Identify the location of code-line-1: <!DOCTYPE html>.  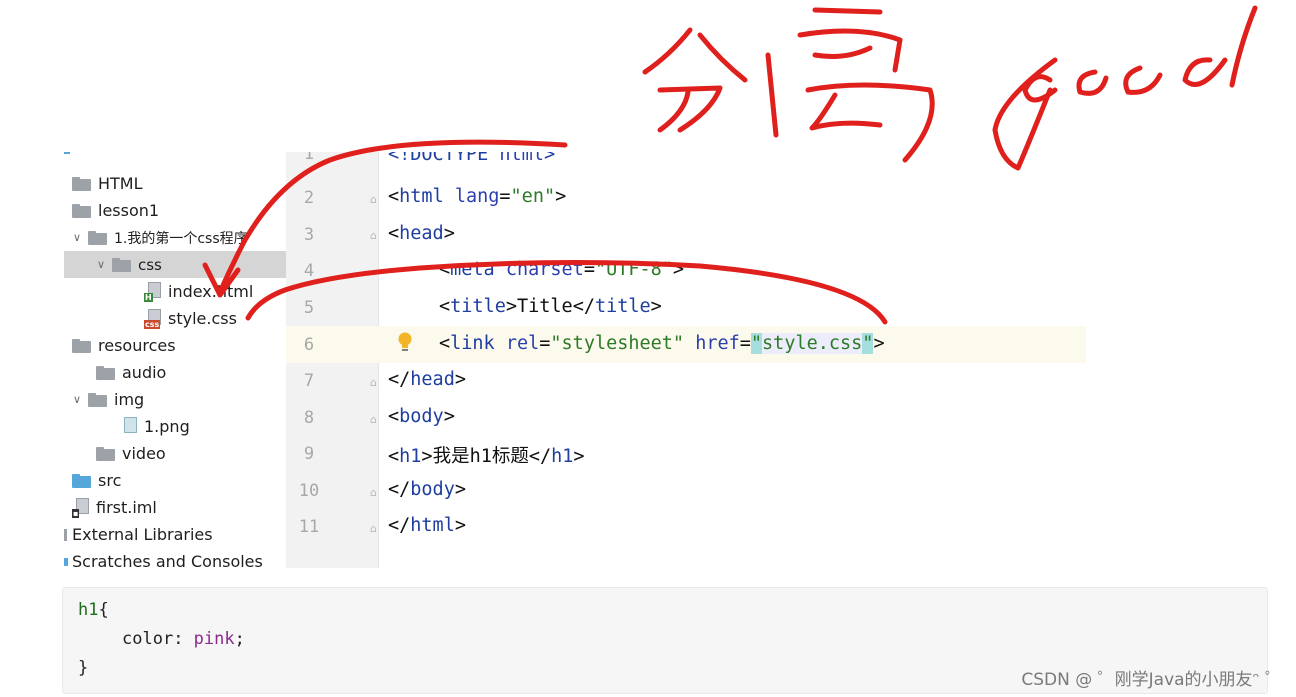
(471, 159).